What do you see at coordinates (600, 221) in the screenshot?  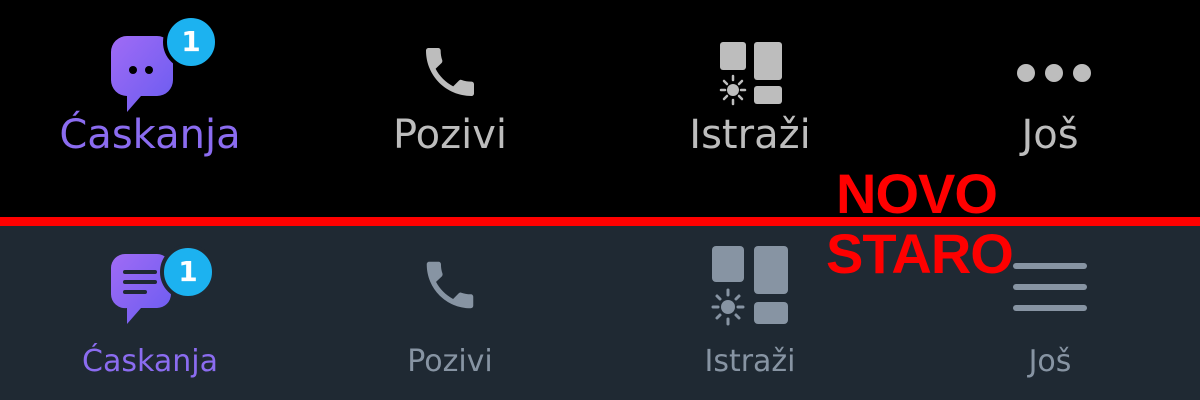 I see `divider-line` at bounding box center [600, 221].